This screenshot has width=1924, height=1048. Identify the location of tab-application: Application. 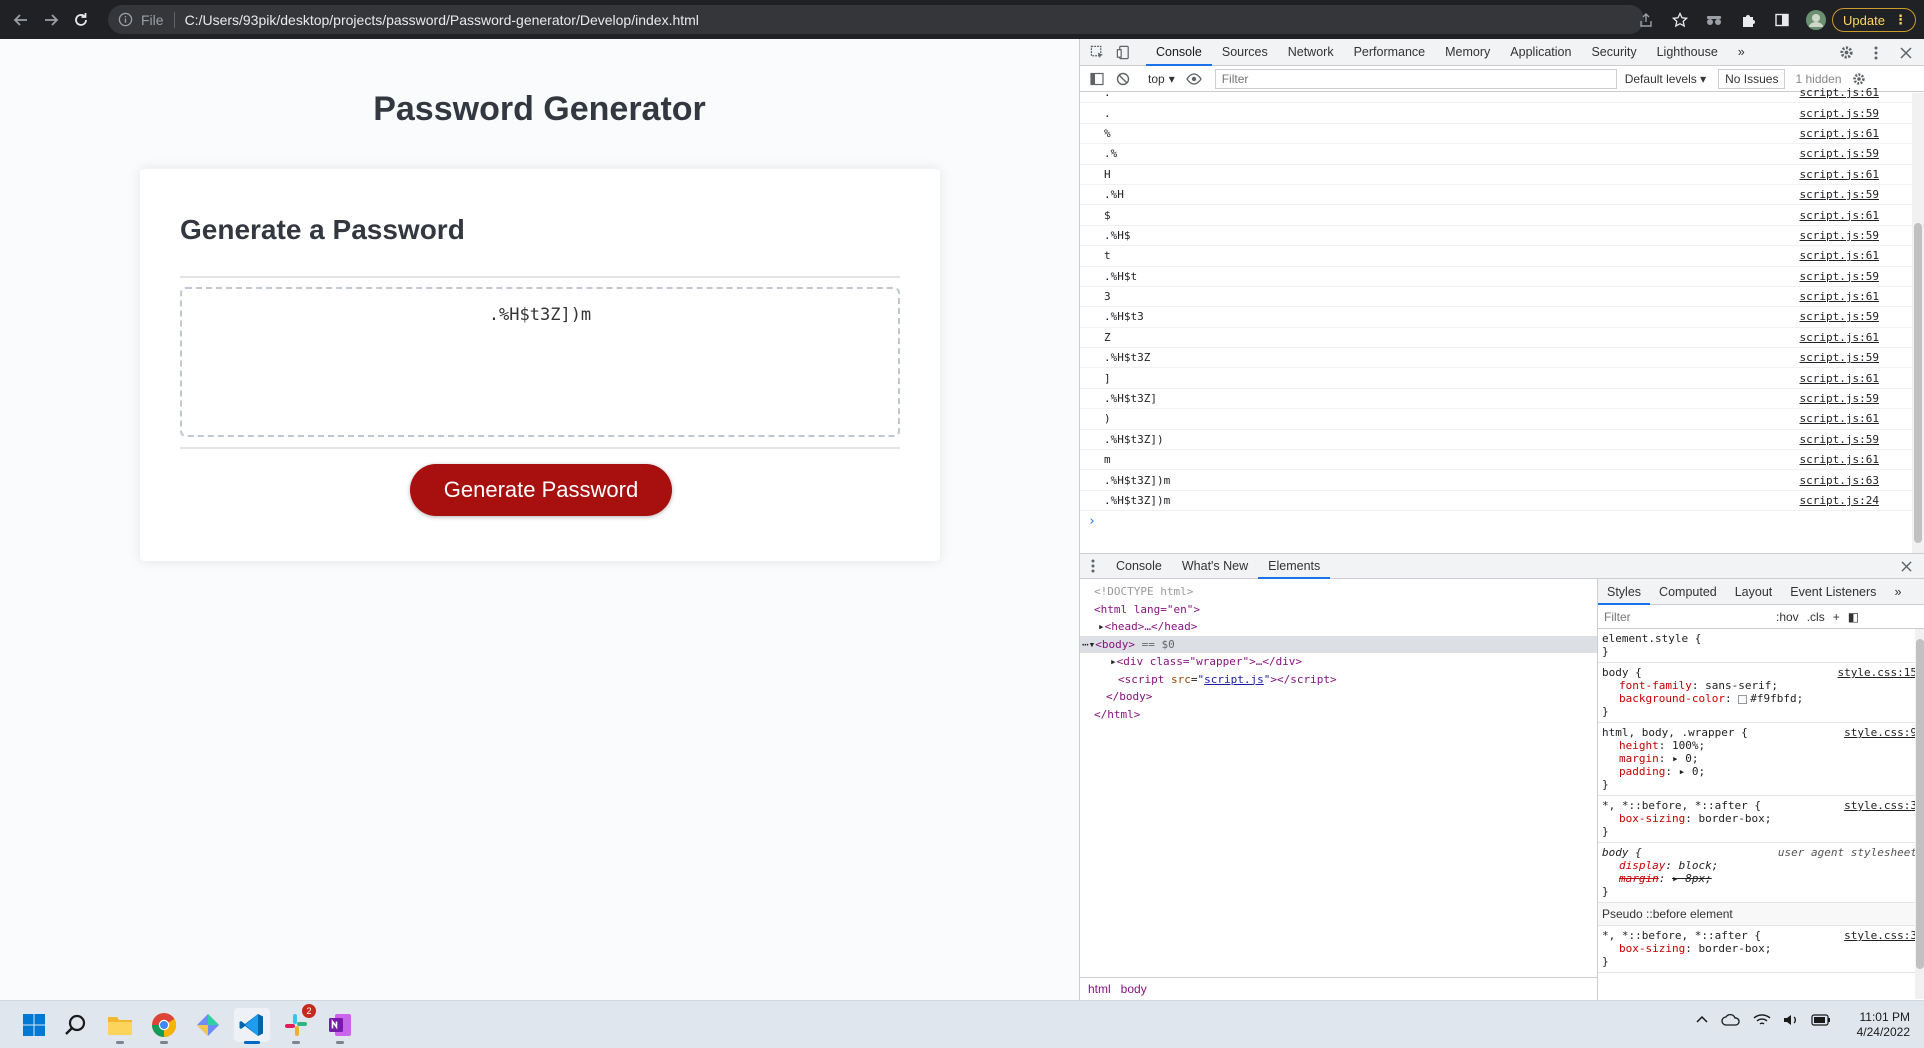
(1540, 52).